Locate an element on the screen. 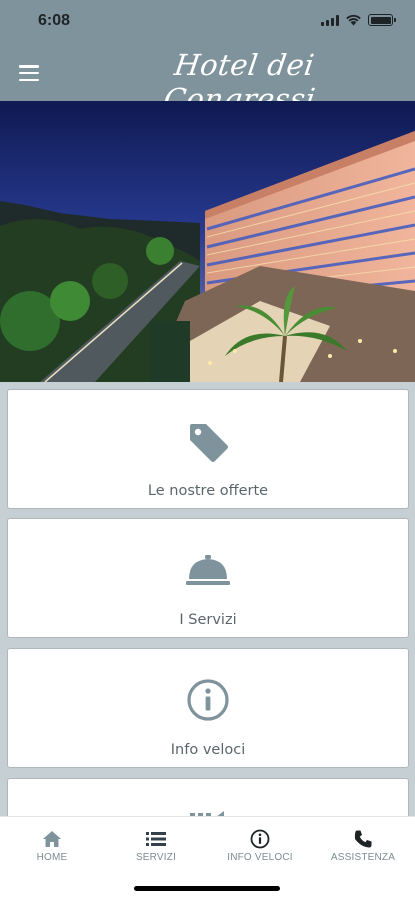 This screenshot has height=900, width=415. tab-label: ASSISTENZA is located at coordinates (363, 857).